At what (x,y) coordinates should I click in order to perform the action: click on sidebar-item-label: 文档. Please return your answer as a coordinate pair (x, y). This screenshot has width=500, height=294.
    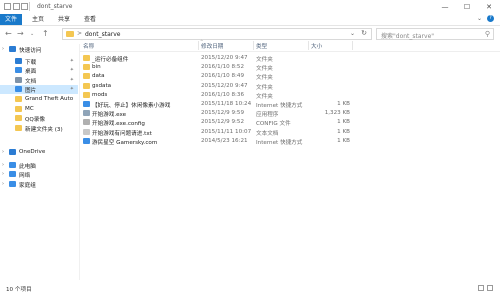
    Looking at the image, I should click on (31, 82).